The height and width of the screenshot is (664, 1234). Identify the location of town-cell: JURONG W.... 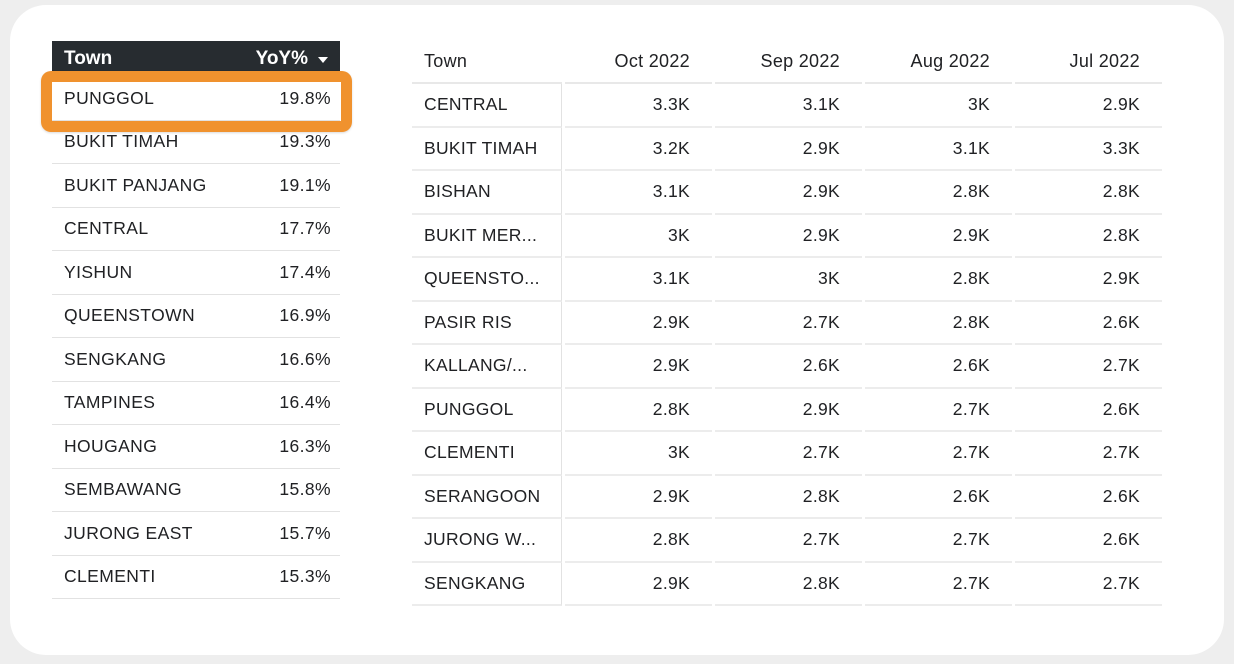
(487, 541).